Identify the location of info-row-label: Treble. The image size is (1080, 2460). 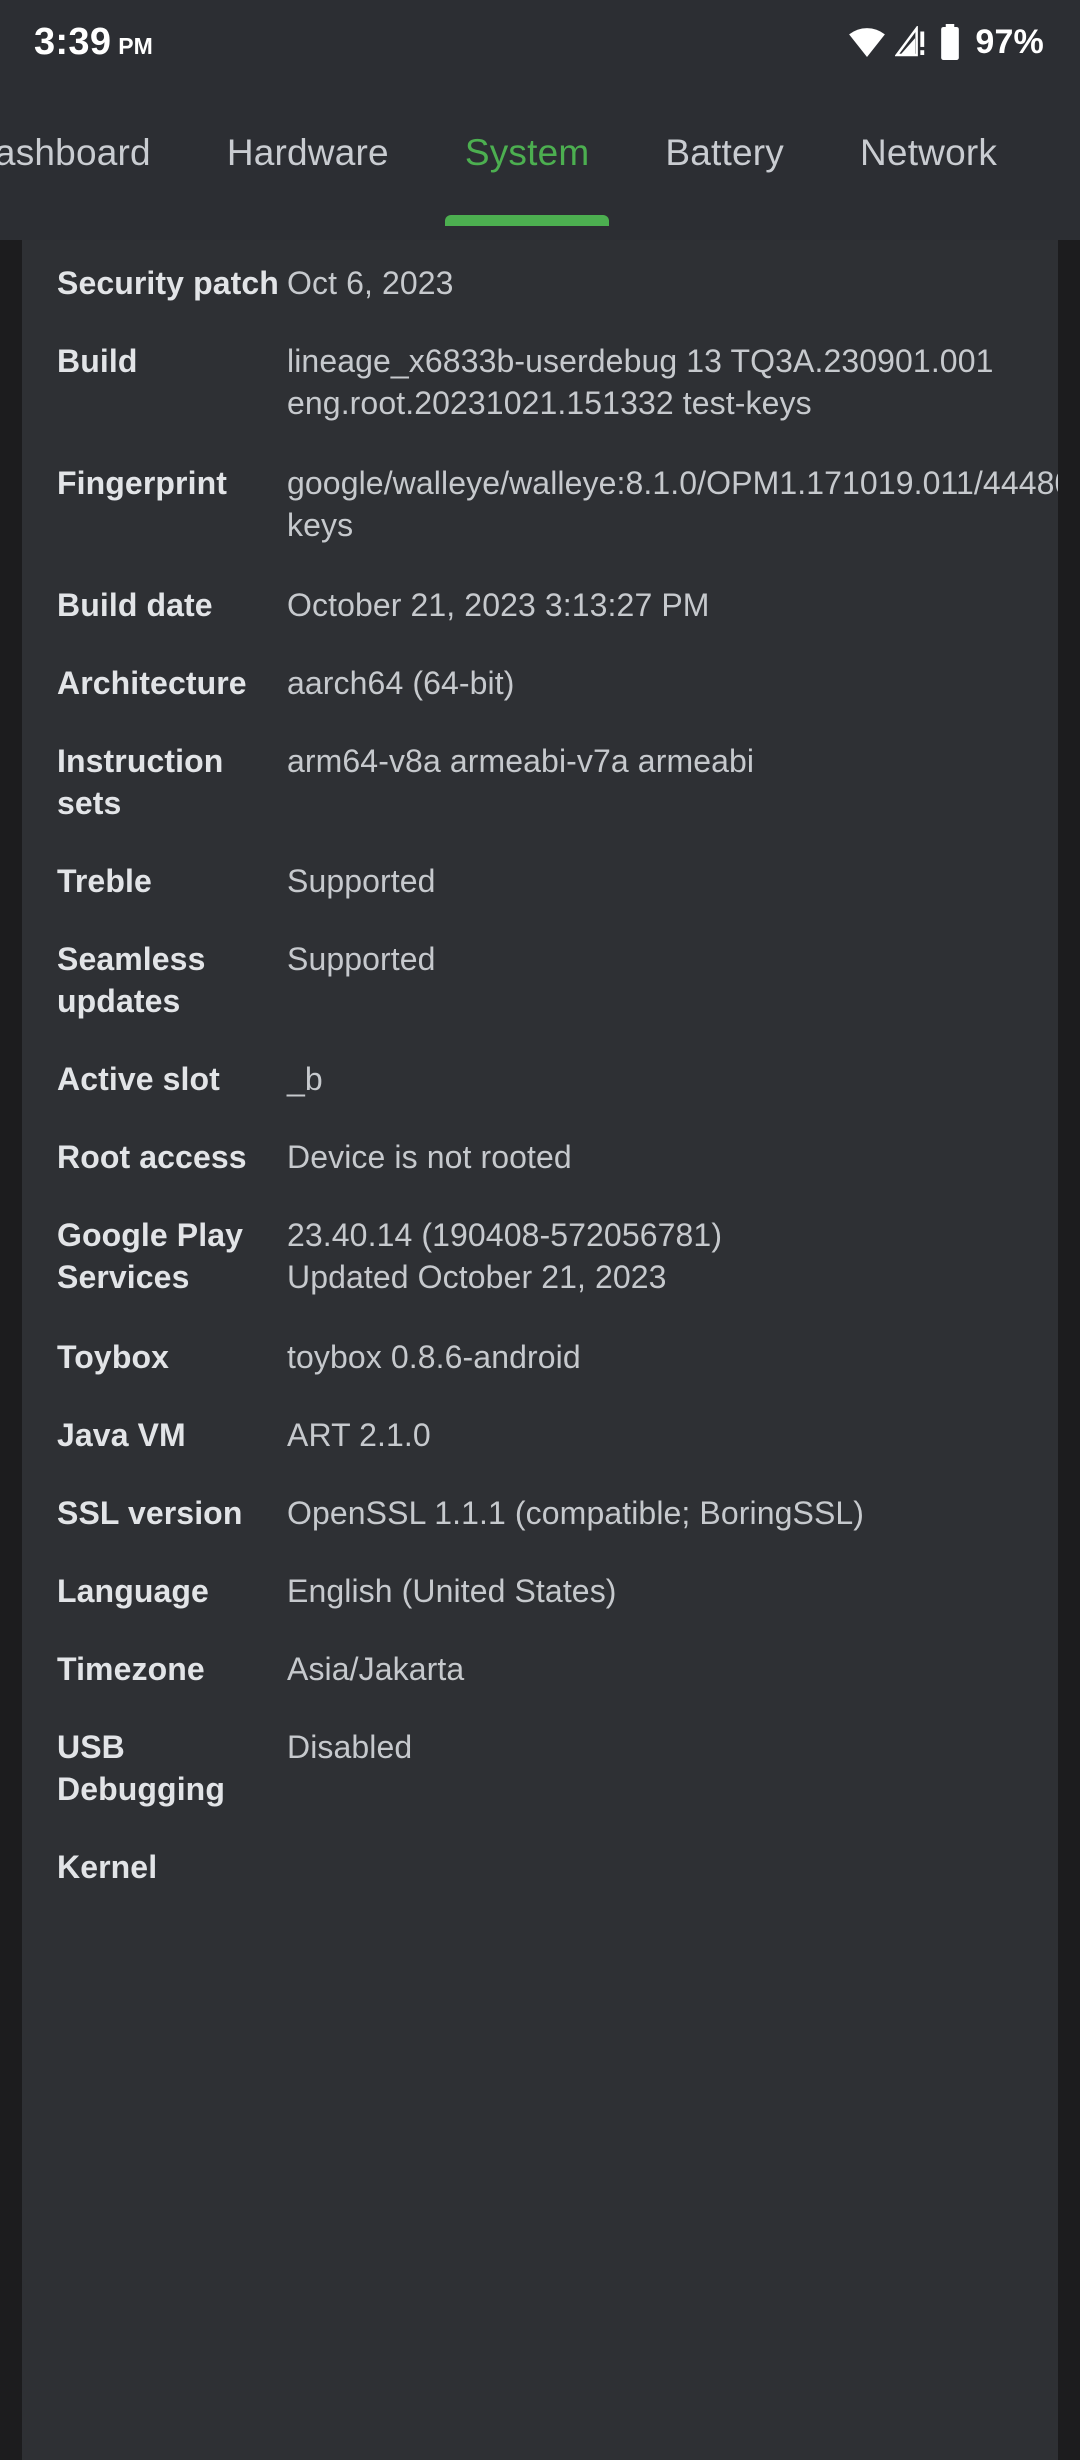
(104, 881).